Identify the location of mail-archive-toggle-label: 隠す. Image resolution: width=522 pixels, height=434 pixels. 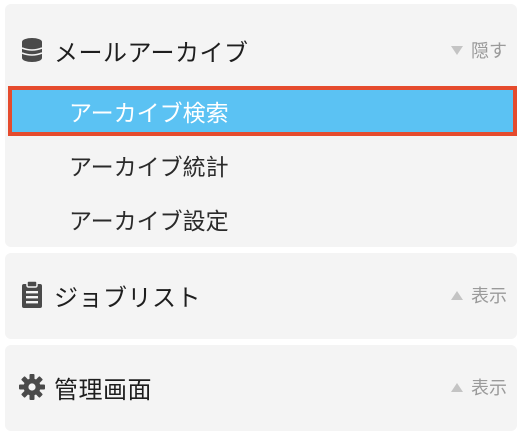
(489, 51).